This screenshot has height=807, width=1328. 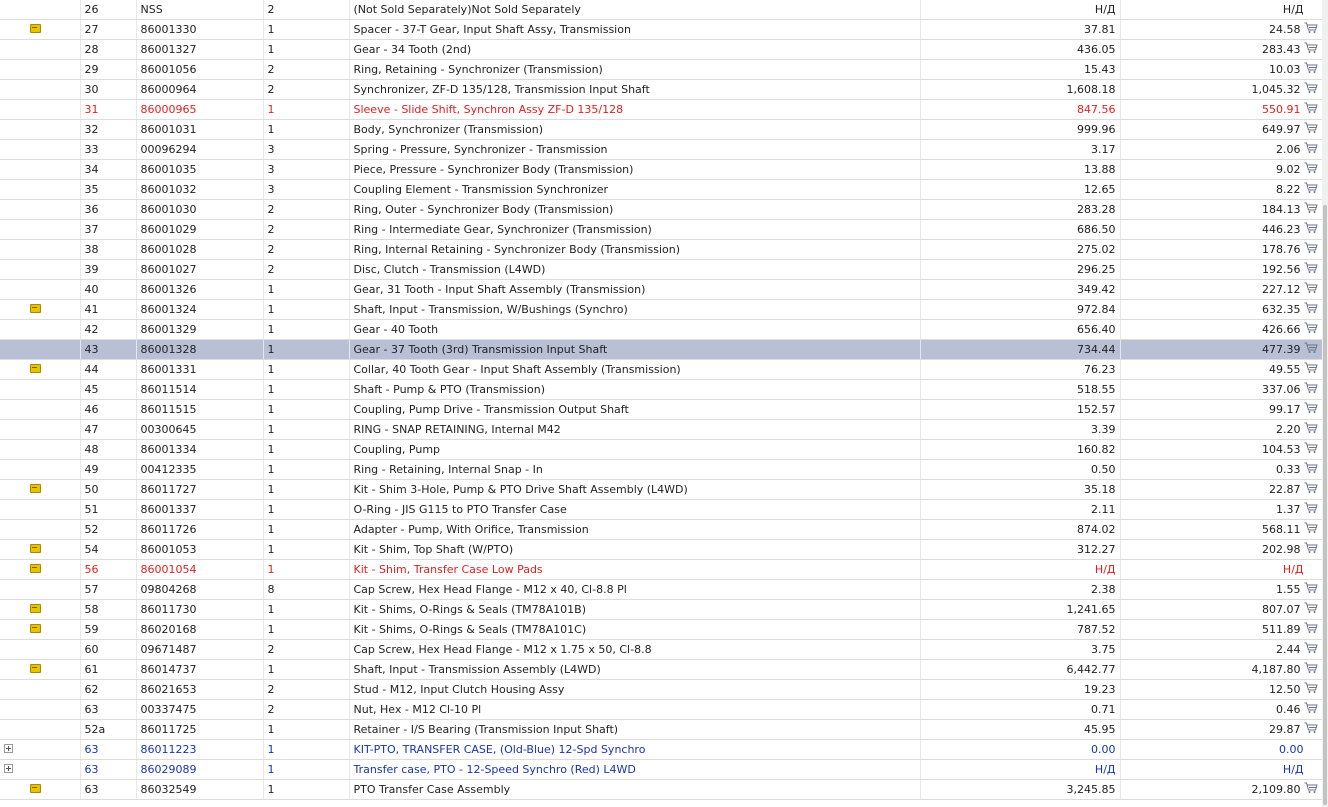 What do you see at coordinates (635, 709) in the screenshot?
I see `description: Nut, Hex - M12 Cl-10 Pl` at bounding box center [635, 709].